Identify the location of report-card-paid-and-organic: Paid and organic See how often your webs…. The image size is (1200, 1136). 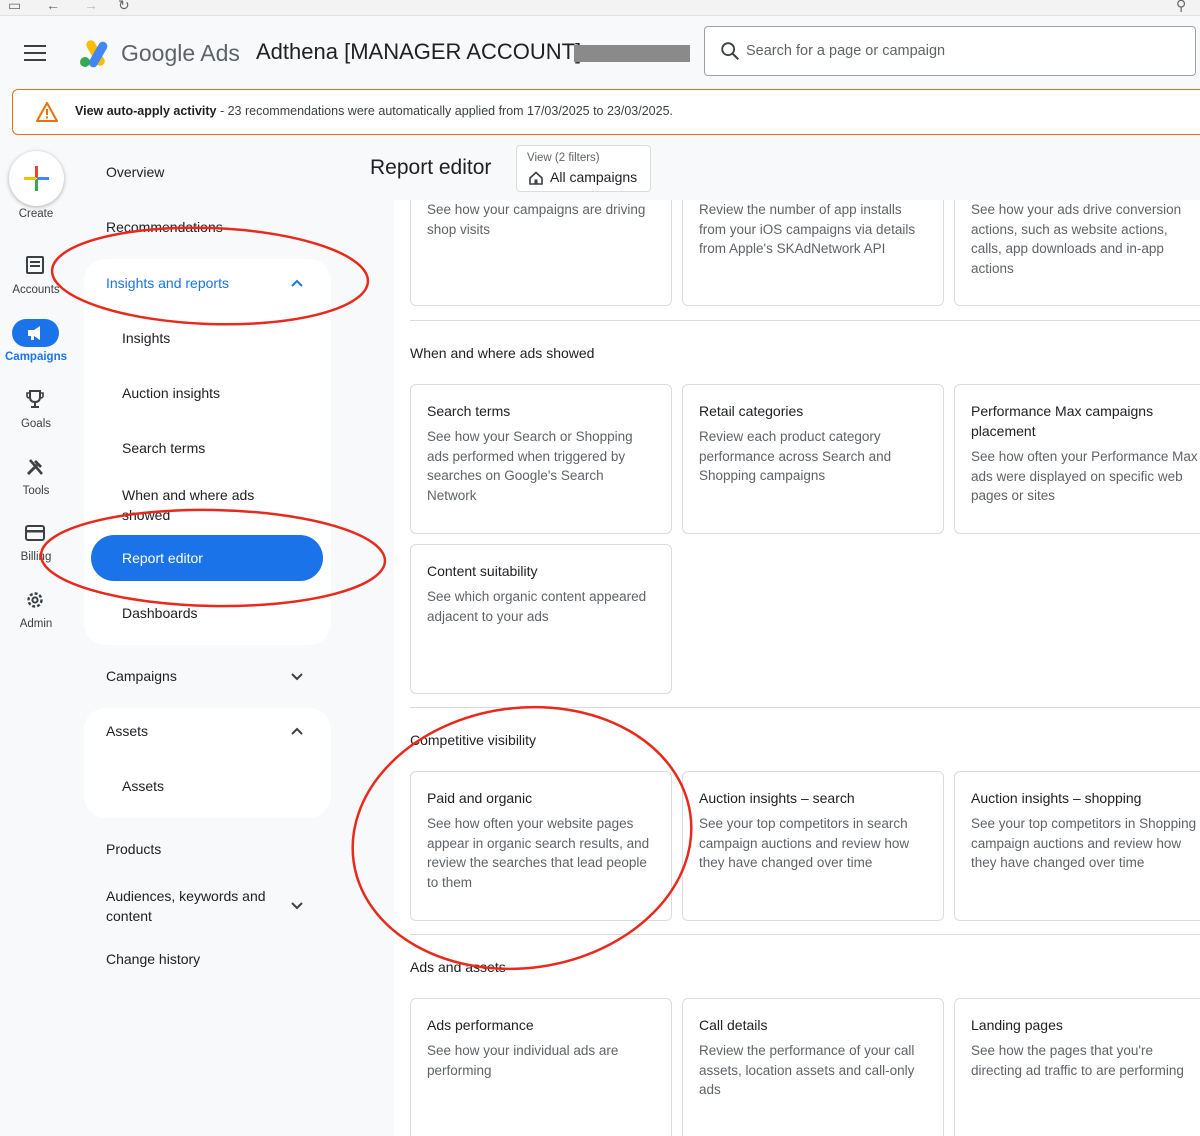
(541, 846).